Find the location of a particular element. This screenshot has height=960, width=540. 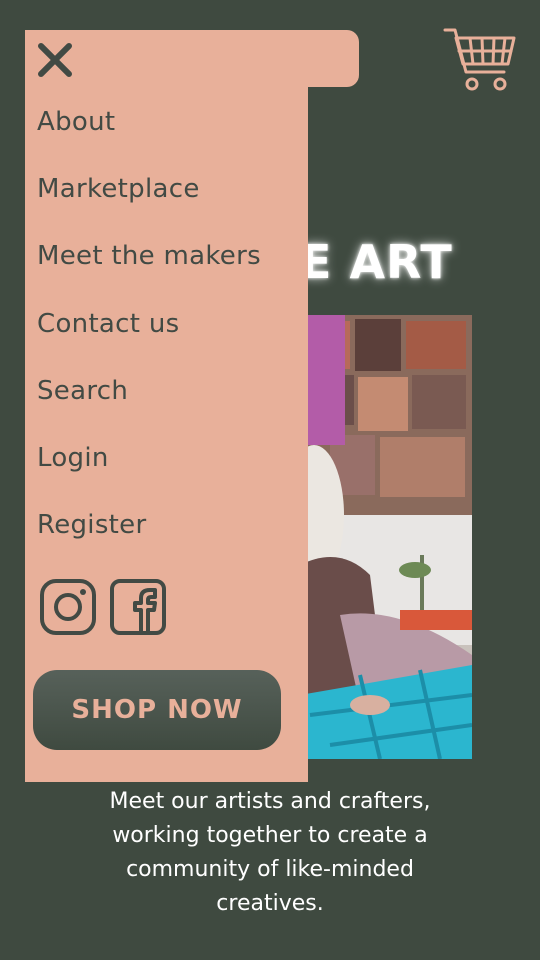

menu-item-search: Search is located at coordinates (149, 404).